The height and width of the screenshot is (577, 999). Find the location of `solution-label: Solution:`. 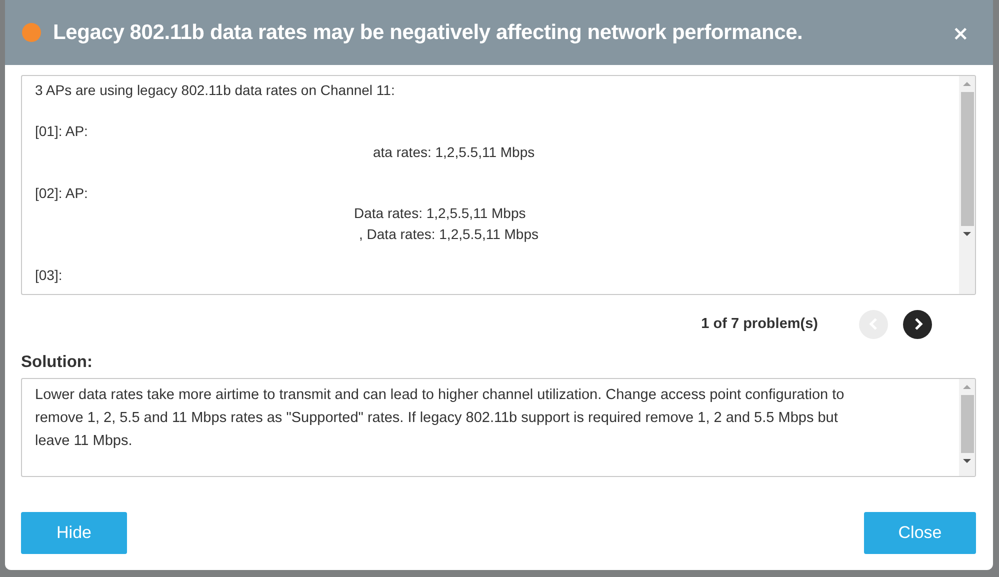

solution-label: Solution: is located at coordinates (57, 362).